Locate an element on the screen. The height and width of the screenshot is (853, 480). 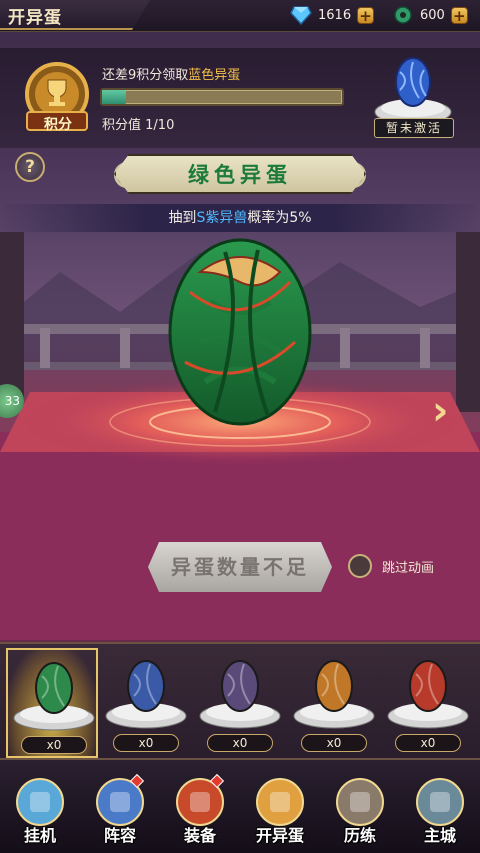
egg-tray: x0 x0 x0 x0 x0 is located at coordinates (240, 701).